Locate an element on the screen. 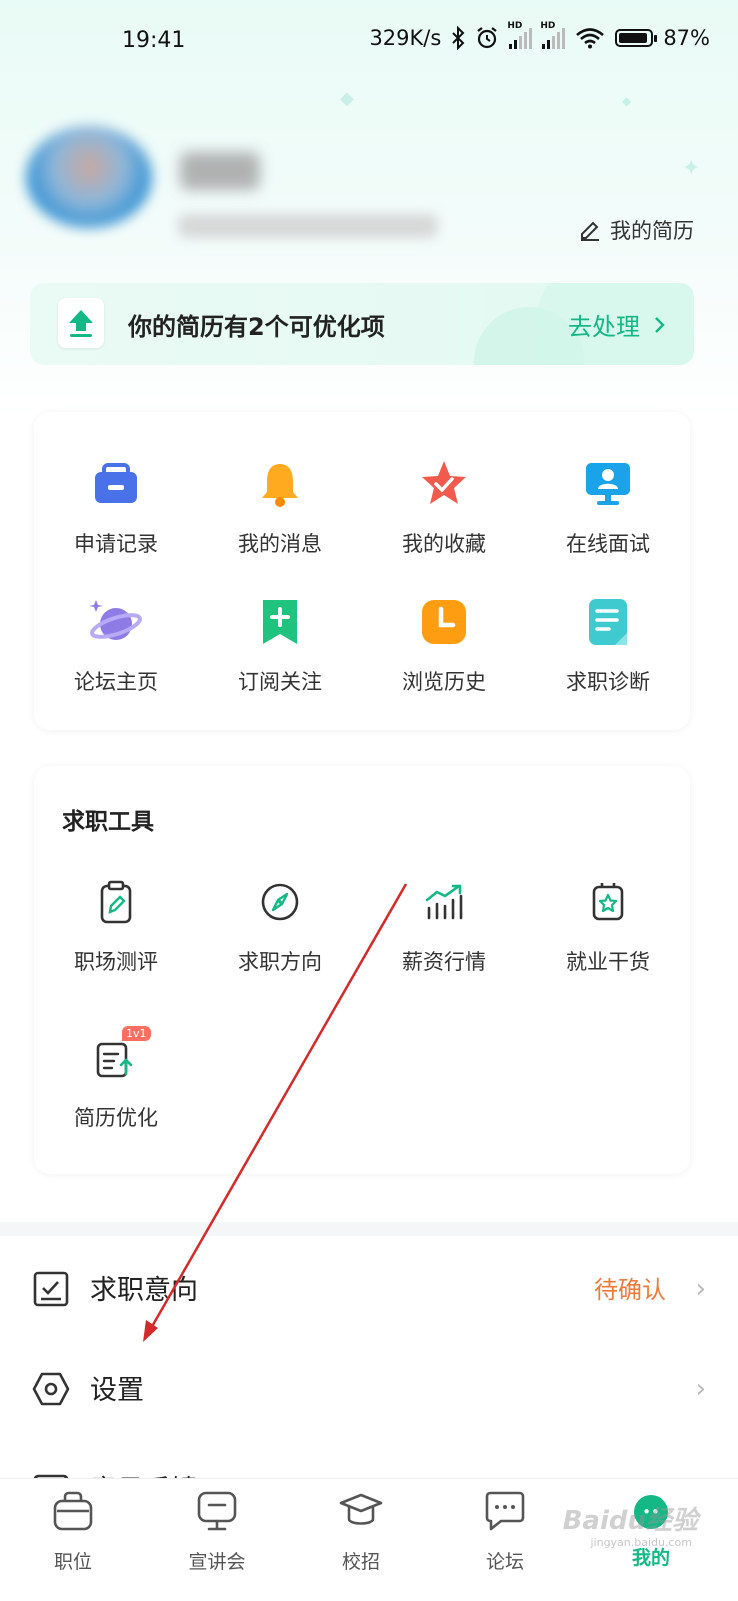 The image size is (738, 1601). grid-item-label: 在线面试 is located at coordinates (608, 544).